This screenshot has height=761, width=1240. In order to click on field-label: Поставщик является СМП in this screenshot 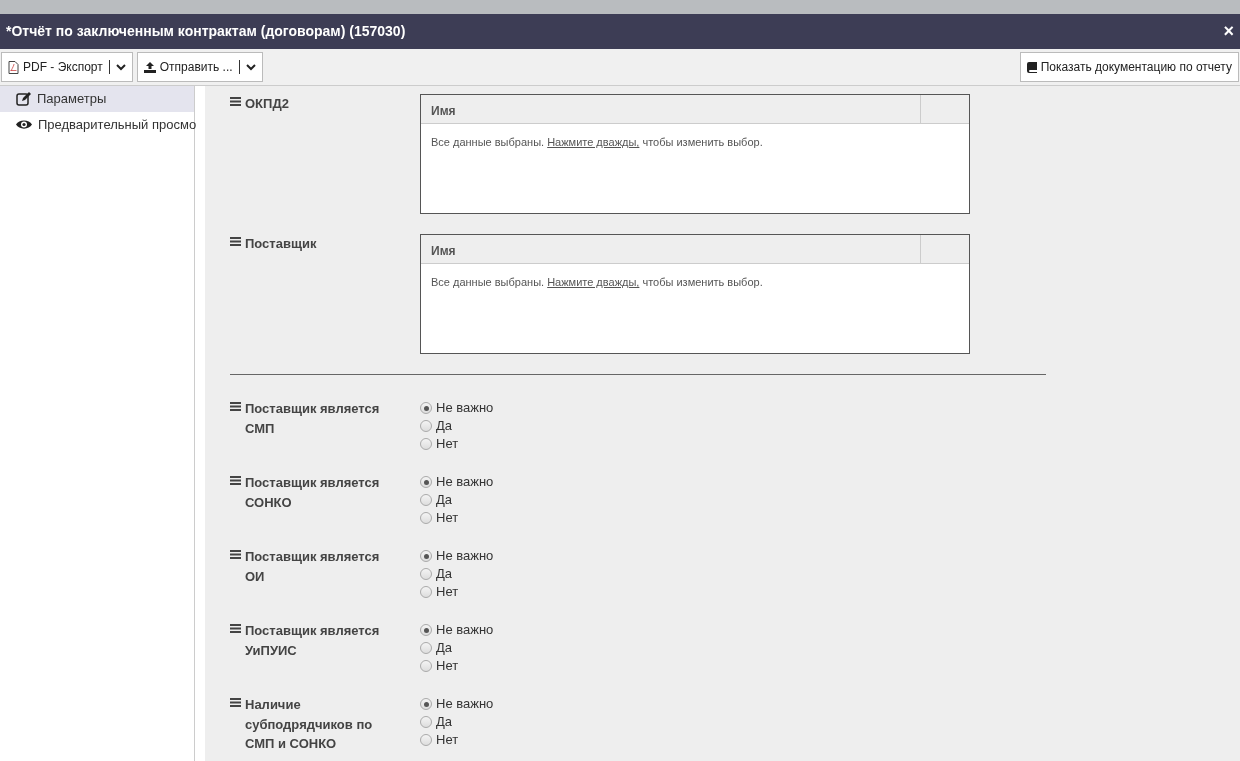, I will do `click(313, 419)`.